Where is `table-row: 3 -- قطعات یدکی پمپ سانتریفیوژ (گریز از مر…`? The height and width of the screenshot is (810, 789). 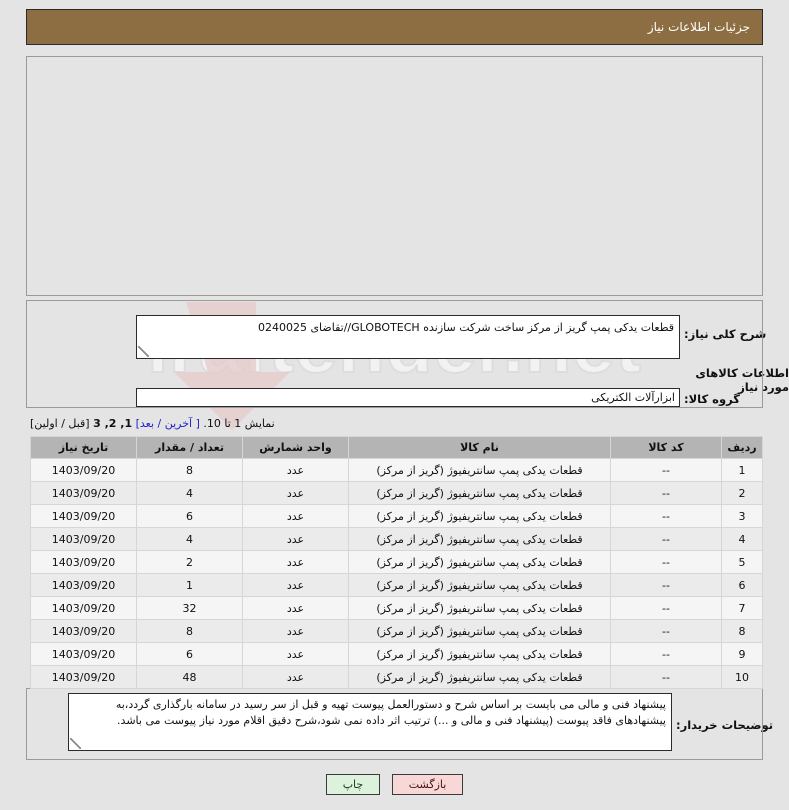
table-row: 3 -- قطعات یدکی پمپ سانتریفیوژ (گریز از مر… is located at coordinates (396, 516).